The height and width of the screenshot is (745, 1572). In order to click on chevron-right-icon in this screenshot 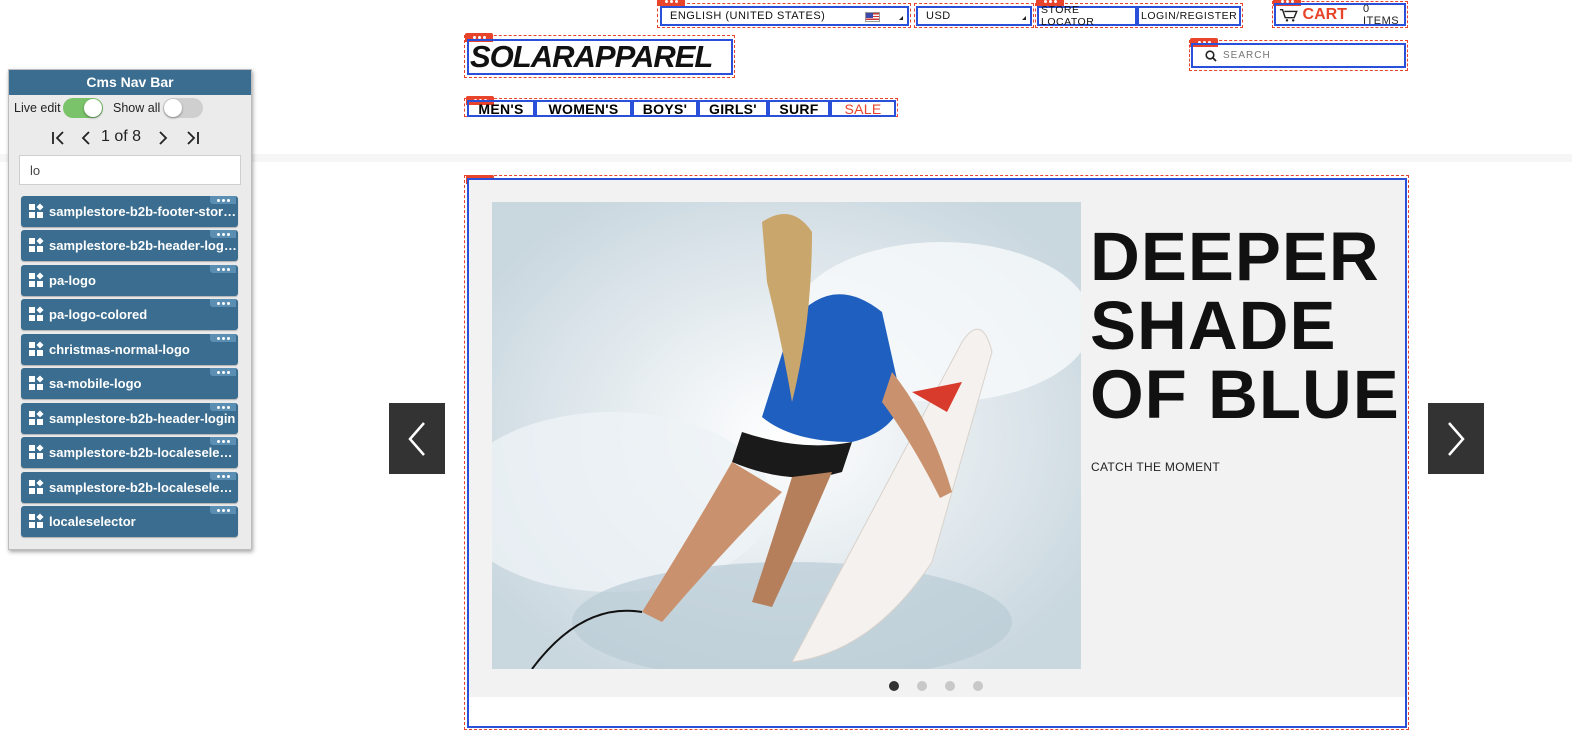, I will do `click(1456, 438)`.